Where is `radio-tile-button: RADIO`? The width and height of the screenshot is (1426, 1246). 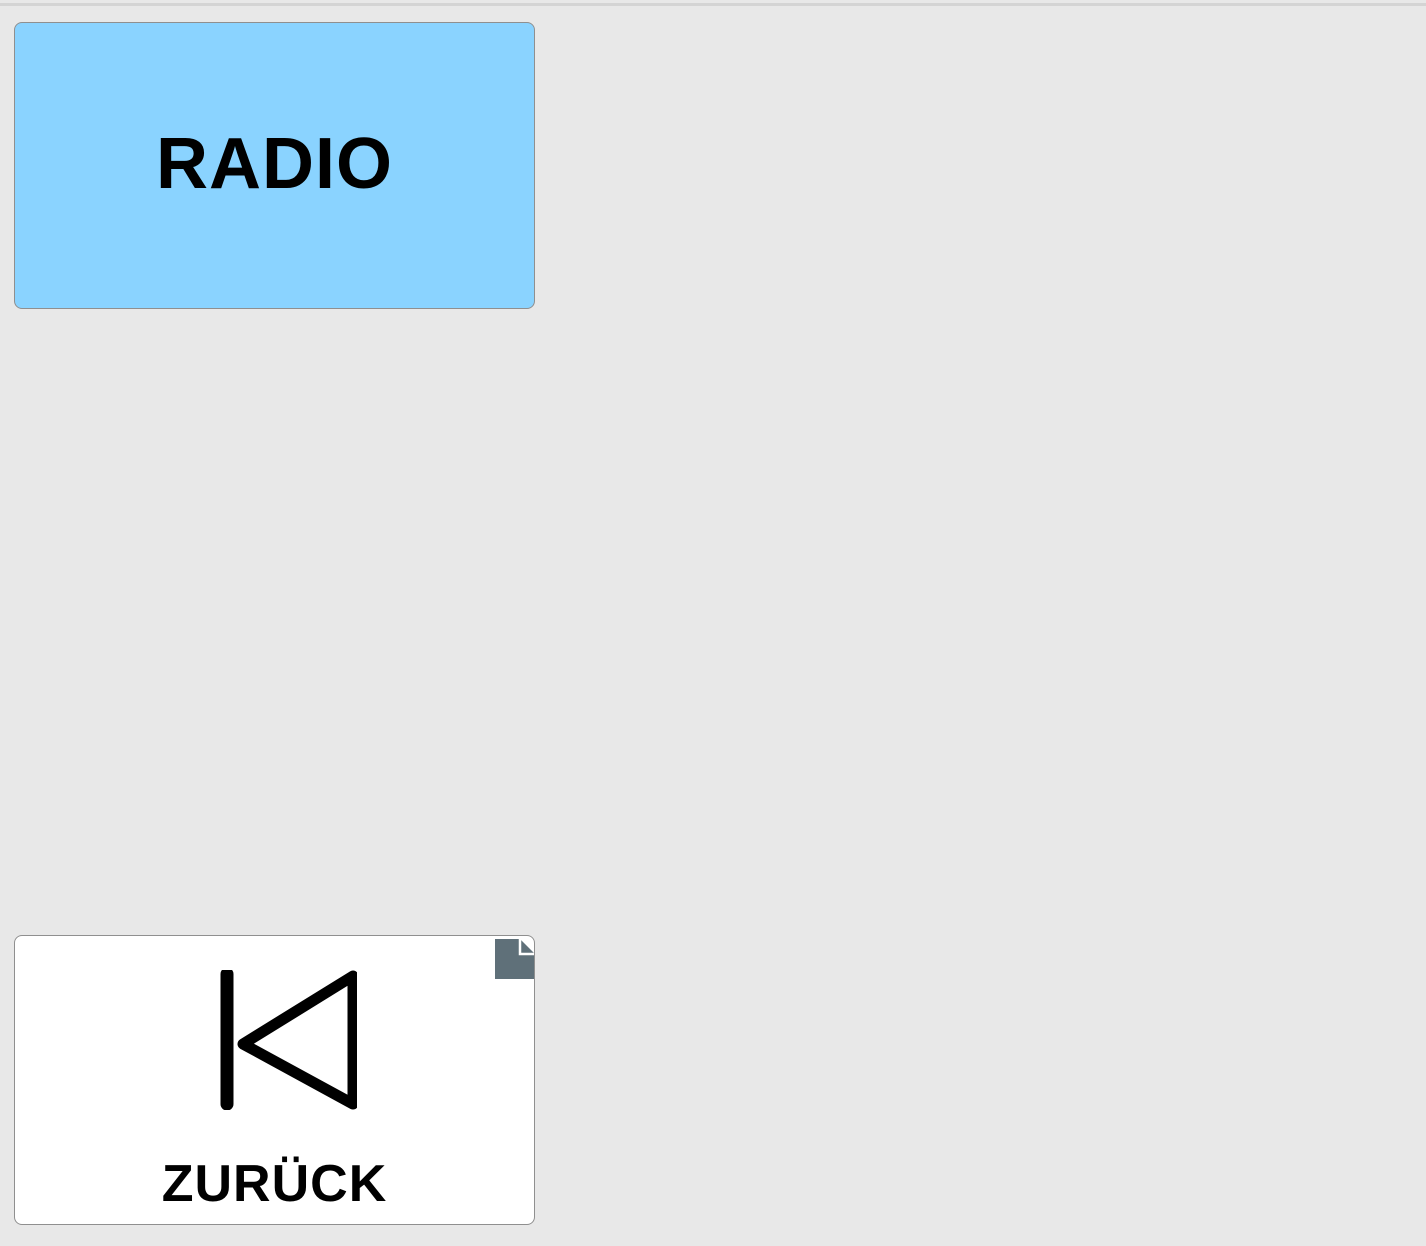 radio-tile-button: RADIO is located at coordinates (274, 165).